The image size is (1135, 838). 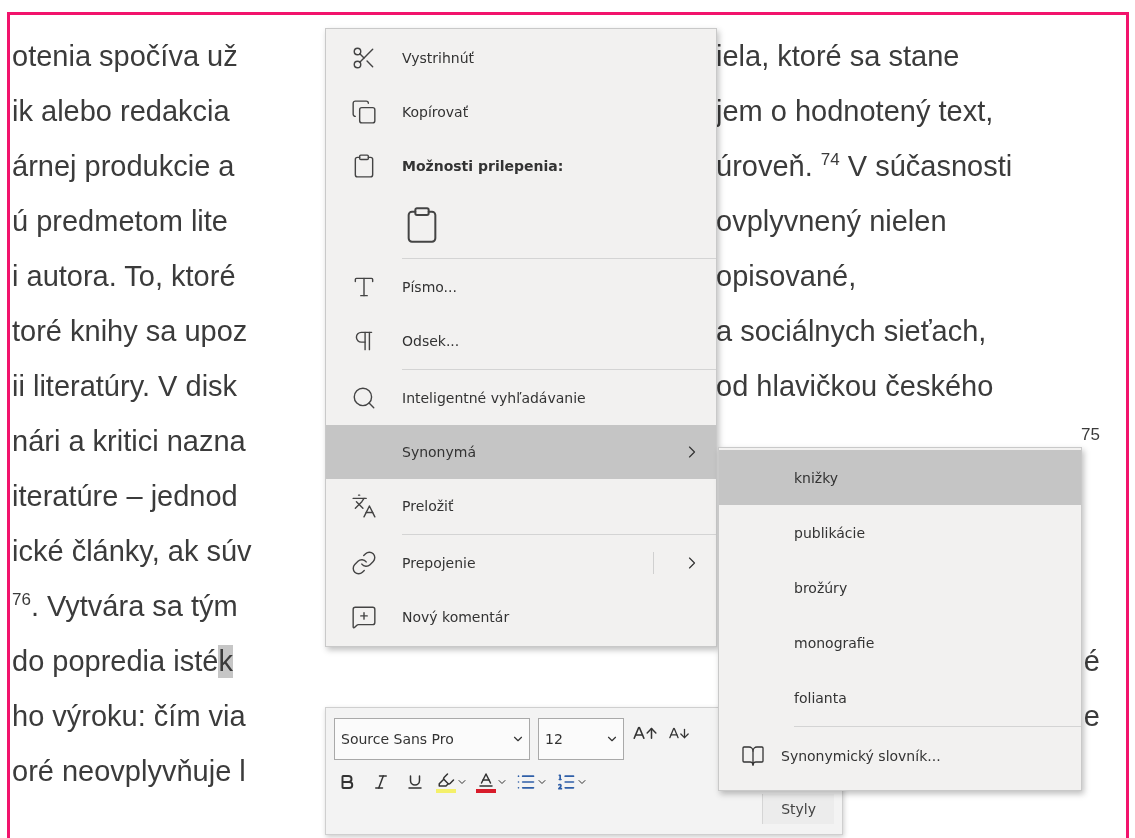 I want to click on menu-item: Preložiť, so click(x=521, y=506).